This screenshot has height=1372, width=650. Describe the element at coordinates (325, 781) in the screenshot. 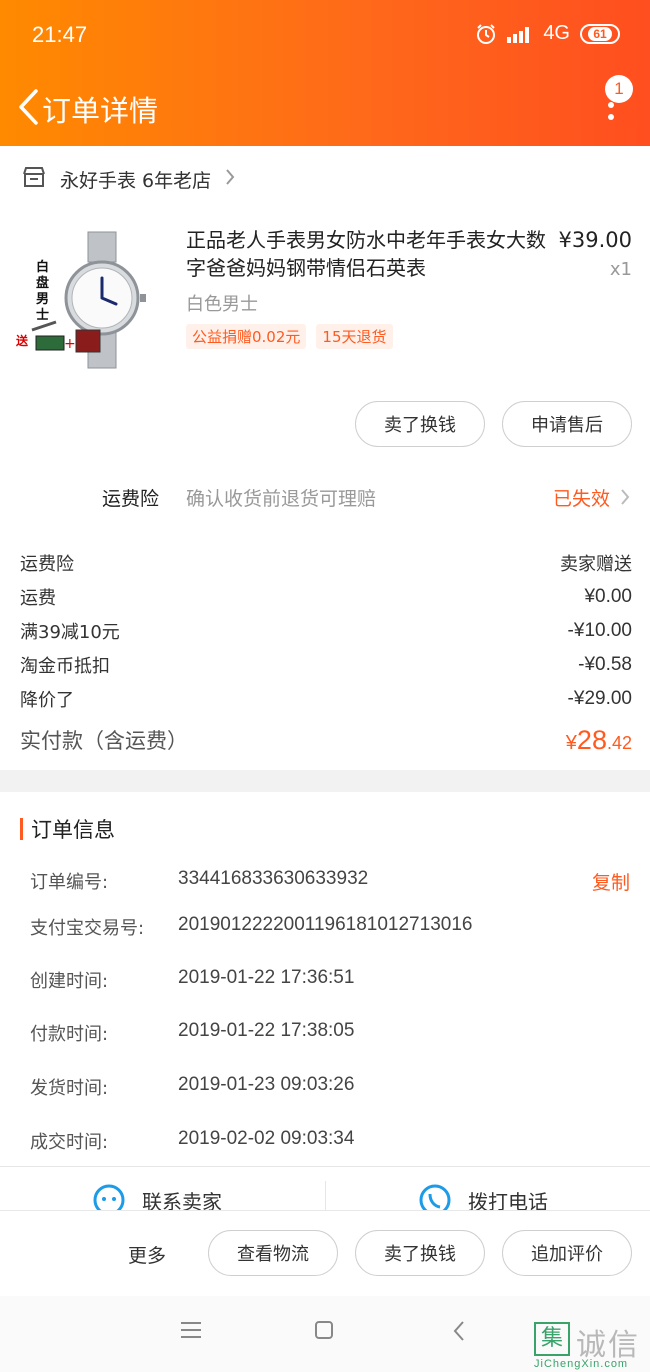

I see `section-divider` at that location.